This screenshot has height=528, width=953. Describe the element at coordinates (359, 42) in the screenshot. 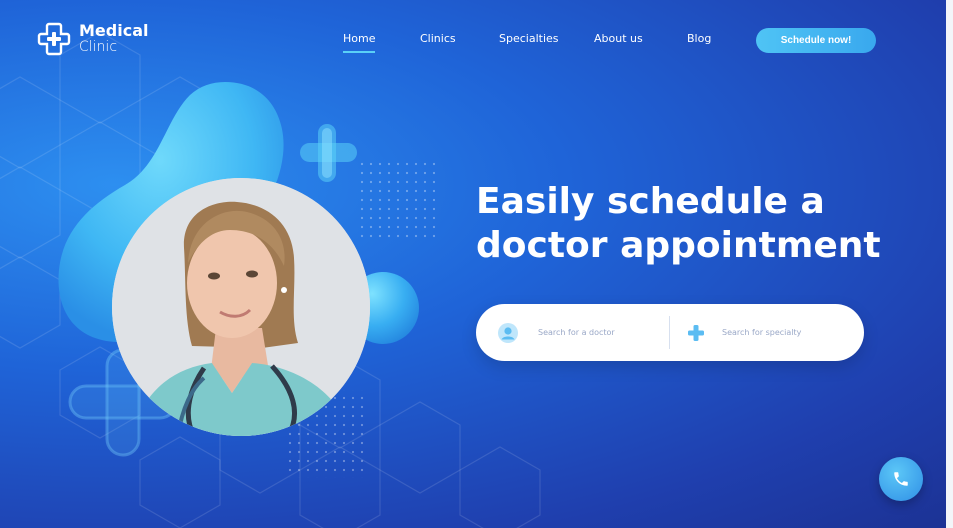

I see `nav-item-home: Home` at that location.